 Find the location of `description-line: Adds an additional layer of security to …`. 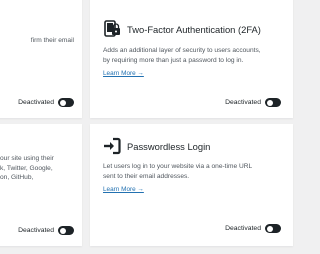

description-line: Adds an additional layer of security to … is located at coordinates (182, 50).